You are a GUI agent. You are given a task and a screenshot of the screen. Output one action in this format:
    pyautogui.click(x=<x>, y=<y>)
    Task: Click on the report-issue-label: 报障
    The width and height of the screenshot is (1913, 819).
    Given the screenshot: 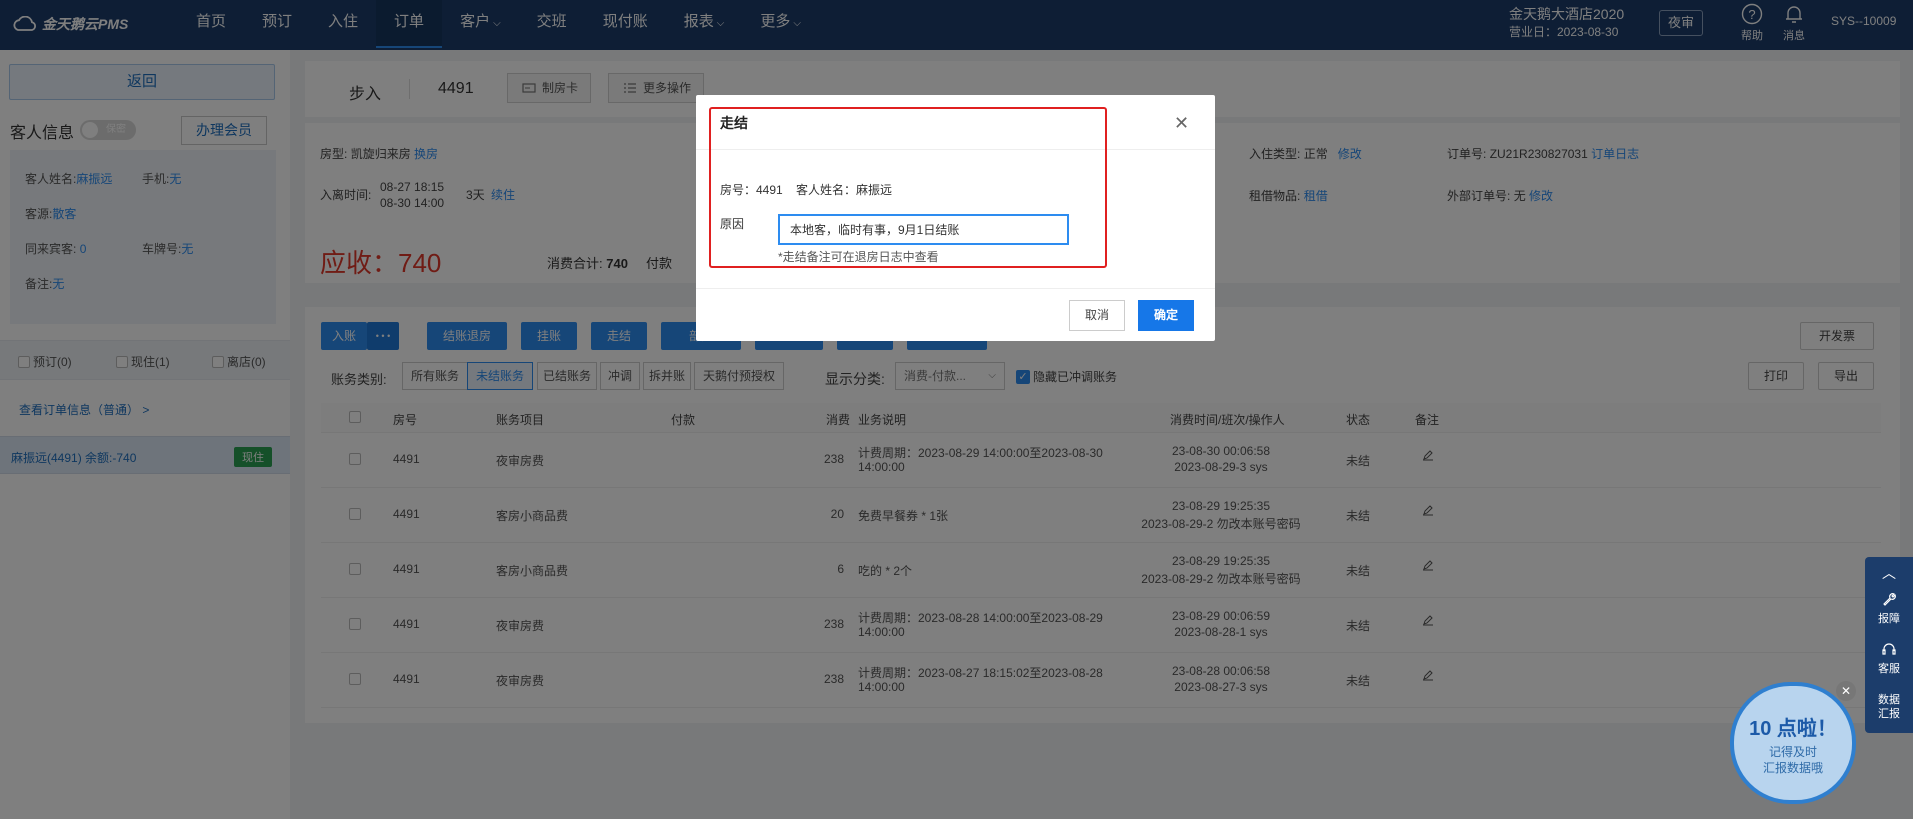 What is the action you would take?
    pyautogui.click(x=1889, y=619)
    